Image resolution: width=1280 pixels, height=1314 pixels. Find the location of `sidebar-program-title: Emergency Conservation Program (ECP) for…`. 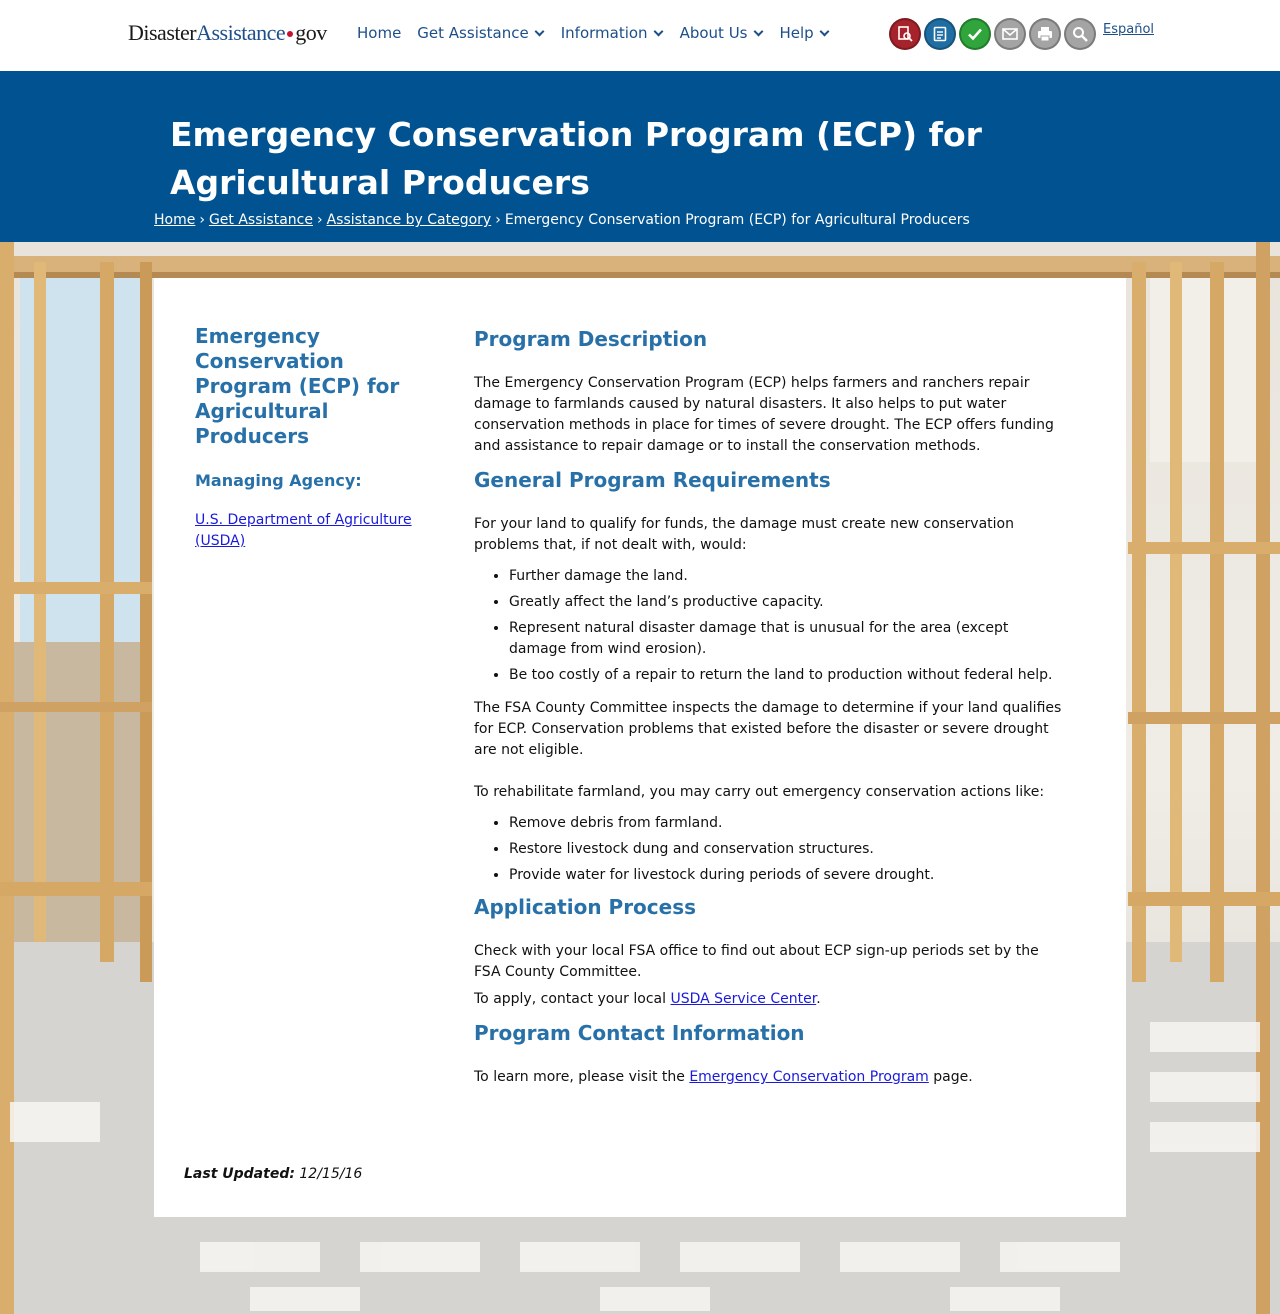

sidebar-program-title: Emergency Conservation Program (ECP) for… is located at coordinates (297, 386).